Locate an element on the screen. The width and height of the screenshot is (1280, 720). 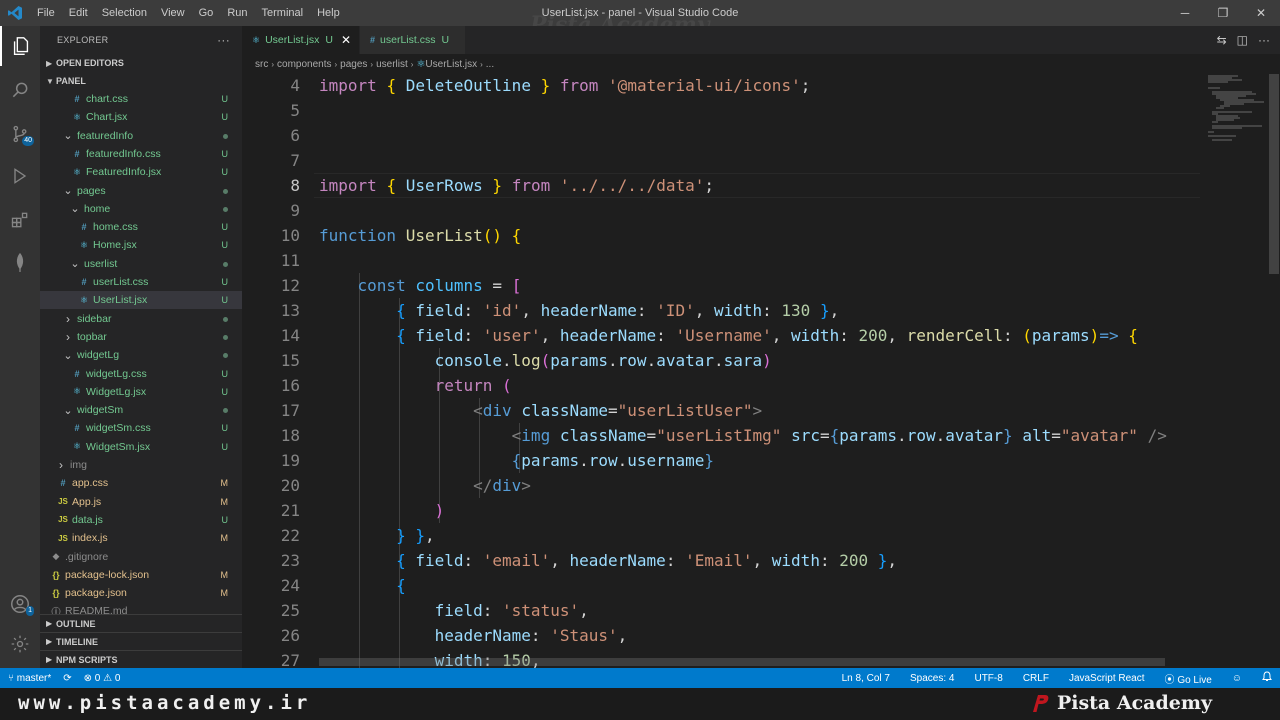
close-tab-icon: ✕ is located at coordinates (346, 40).